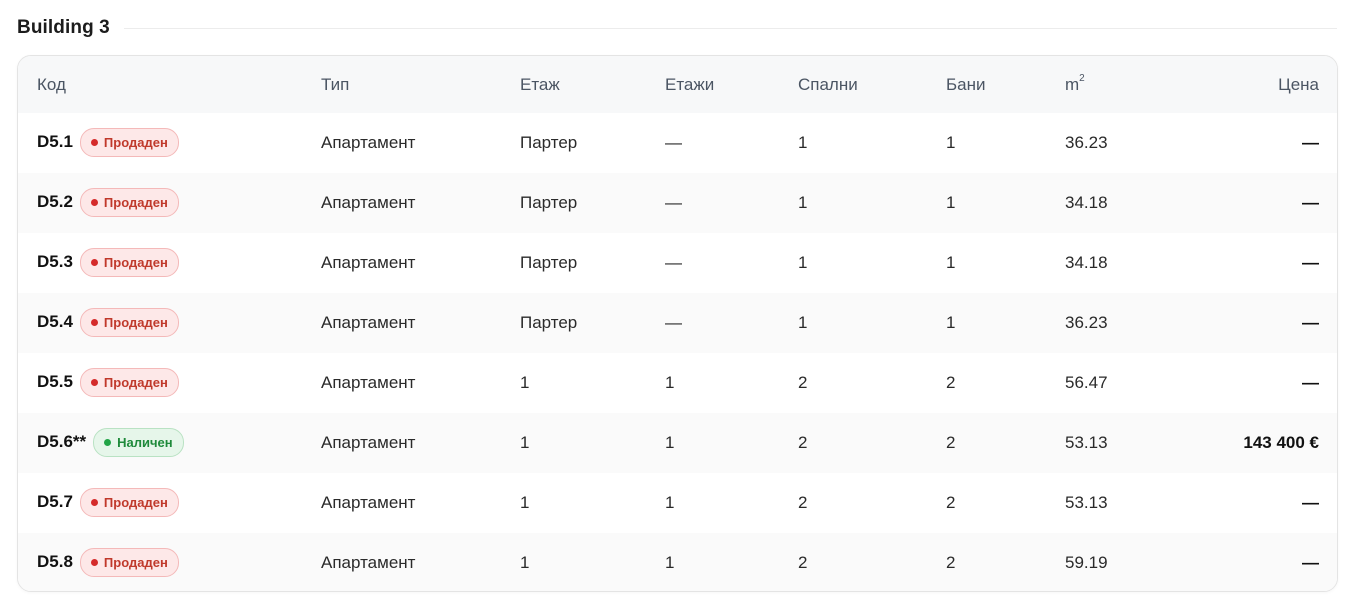 This screenshot has width=1355, height=602. Describe the element at coordinates (145, 442) in the screenshot. I see `status-label: Наличен` at that location.